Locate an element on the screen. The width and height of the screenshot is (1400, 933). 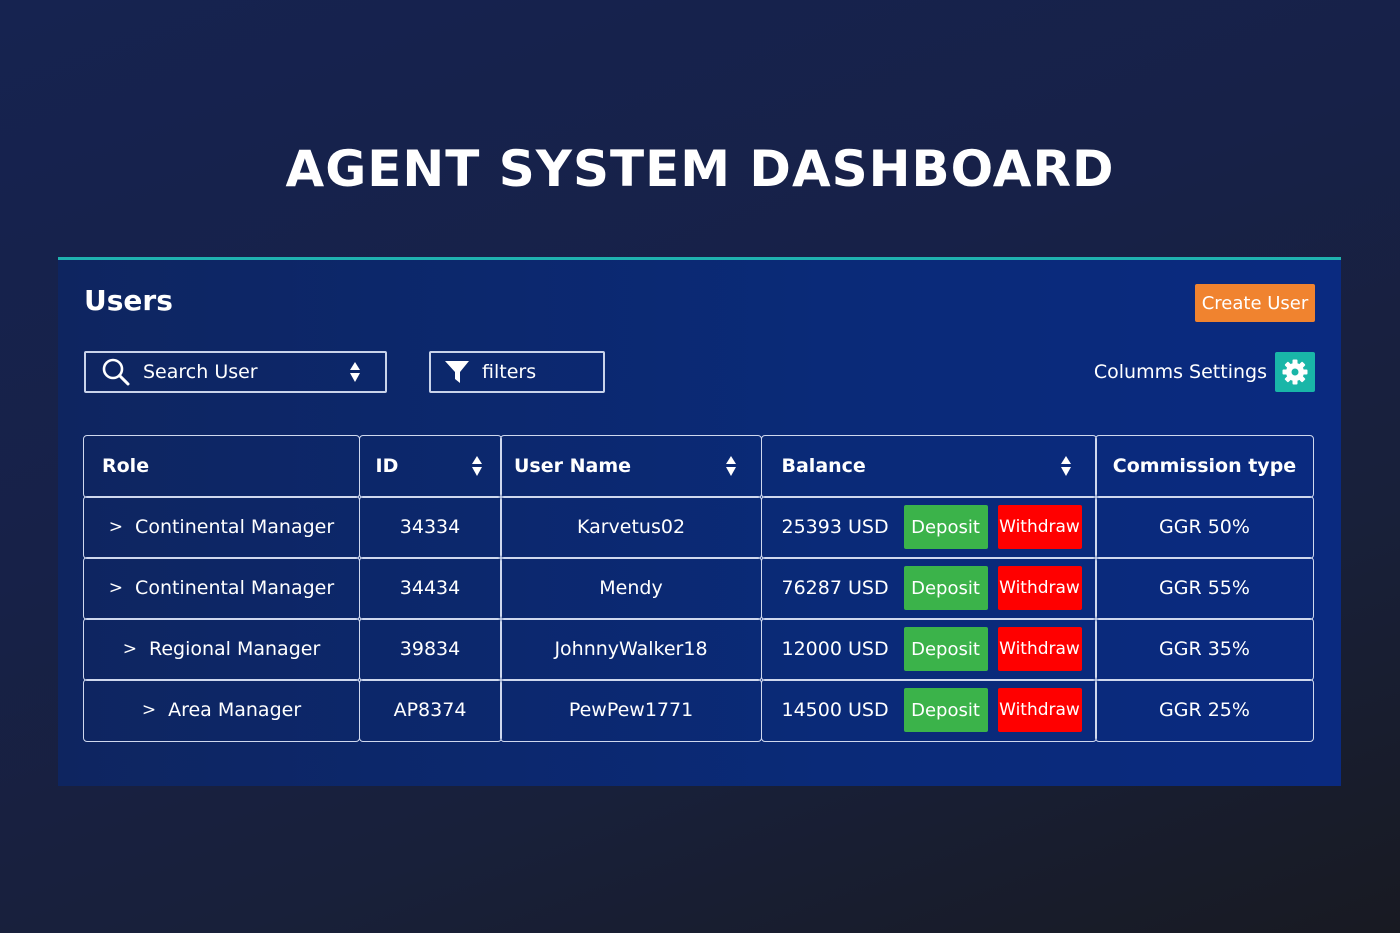
balance-cell: 14500 USD Deposit Withdraw is located at coordinates (928, 710).